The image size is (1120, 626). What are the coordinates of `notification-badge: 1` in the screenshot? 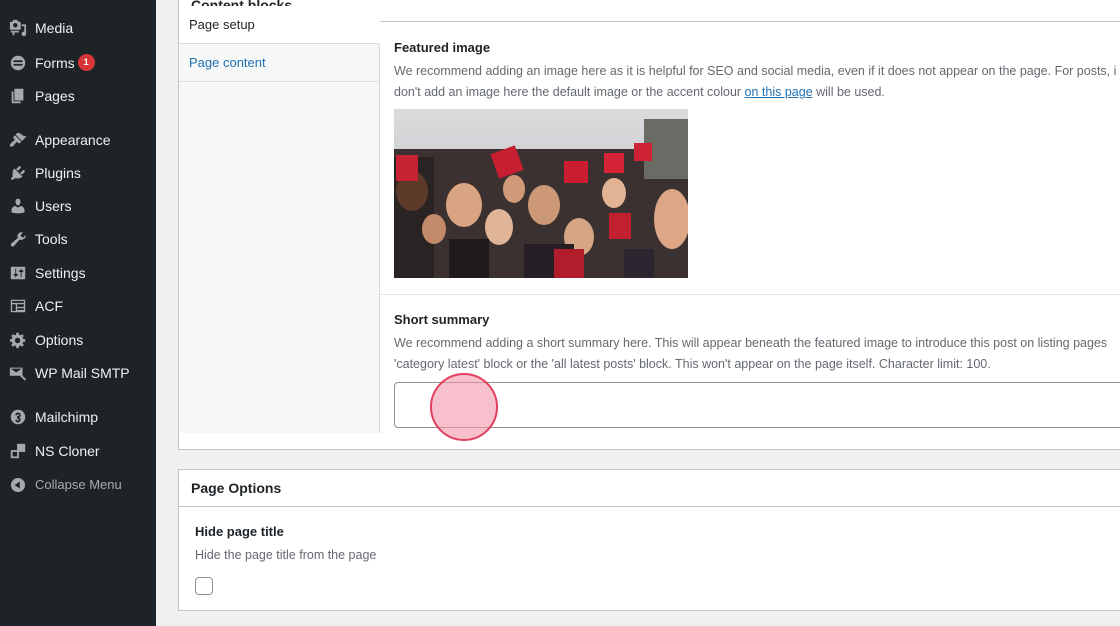 It's located at (86, 62).